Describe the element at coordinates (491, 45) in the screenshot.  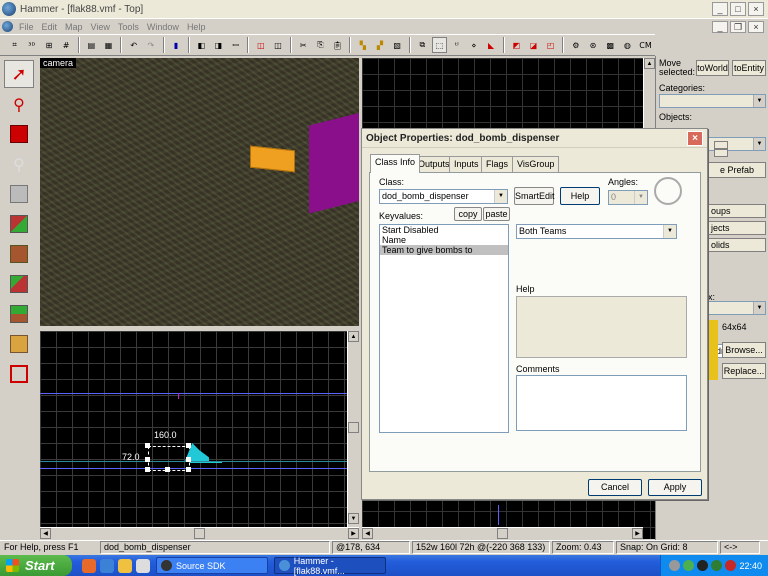
I see `decal-icon: ◣` at that location.